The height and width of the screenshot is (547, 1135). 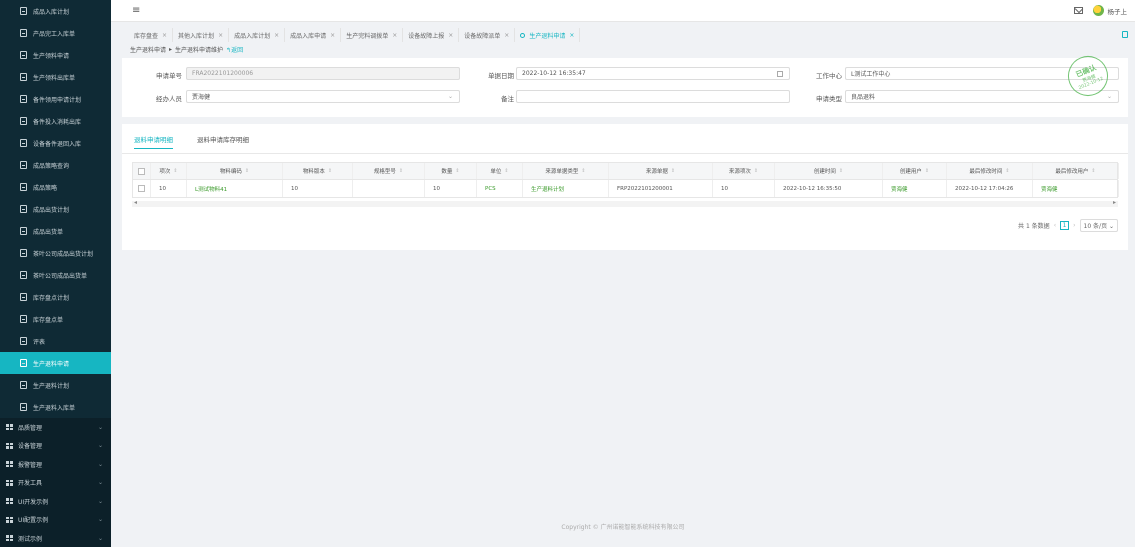 I want to click on sidebar-group: UI配置示例 ⌄, so click(x=55, y=519).